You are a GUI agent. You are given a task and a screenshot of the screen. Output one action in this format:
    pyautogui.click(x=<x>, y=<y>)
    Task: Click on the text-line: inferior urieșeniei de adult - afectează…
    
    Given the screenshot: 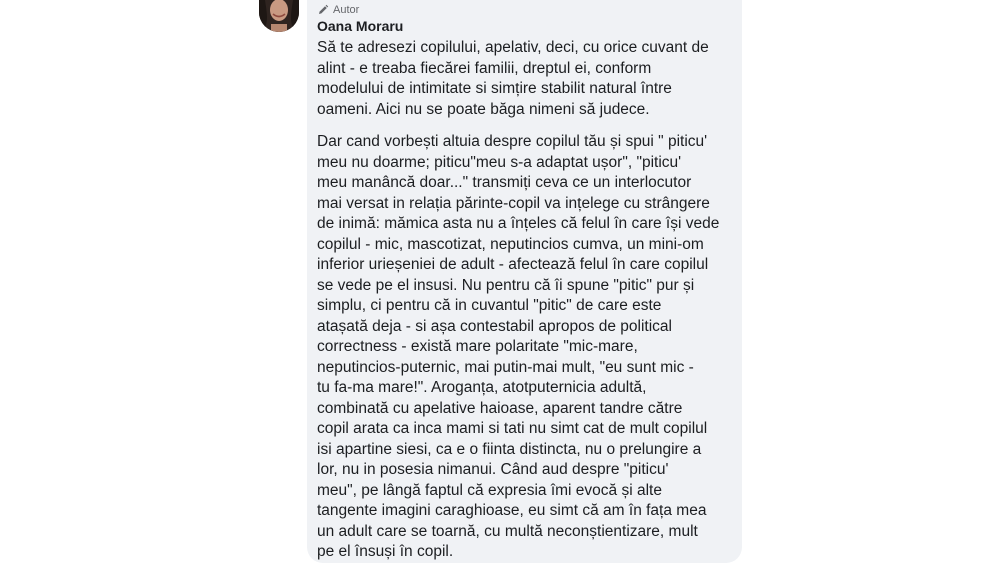 What is the action you would take?
    pyautogui.click(x=513, y=264)
    